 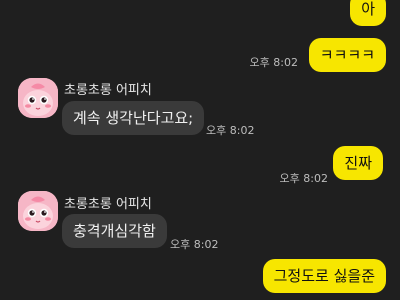 I want to click on their-message-bubble: 계속 생각난다고요;, so click(x=133, y=118).